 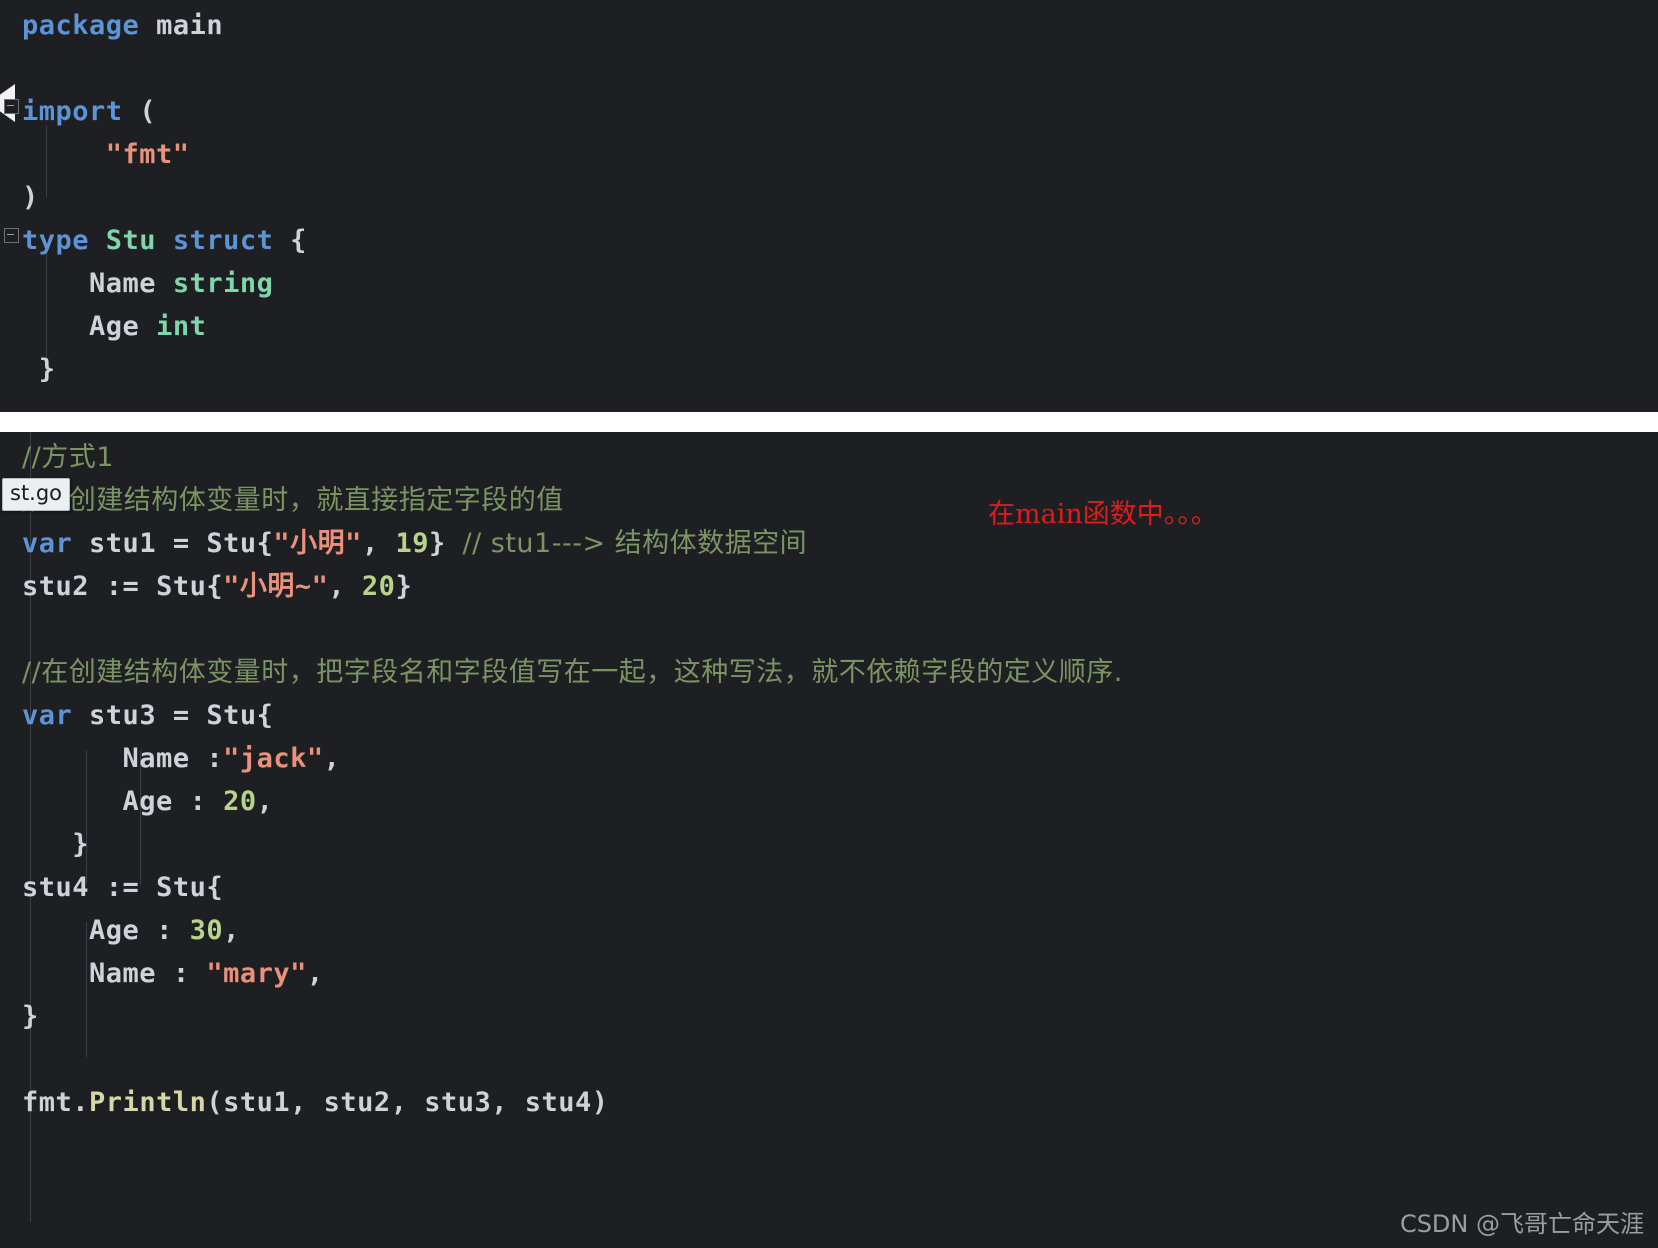 I want to click on token-identifier-stu1: stu1, so click(x=123, y=543).